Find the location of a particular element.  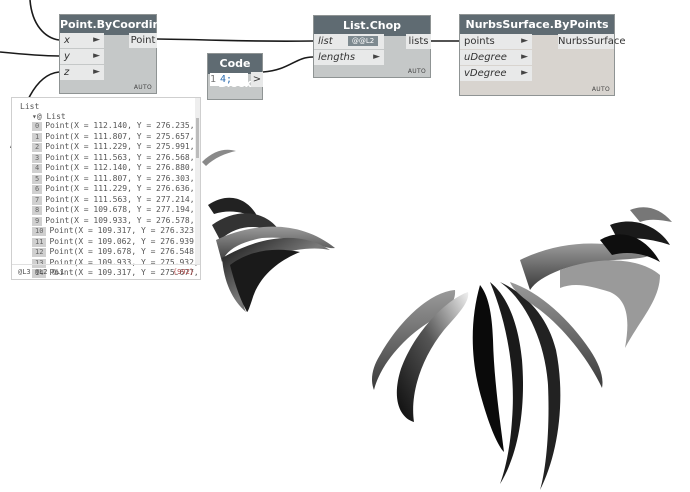

node-title: List.Chop is located at coordinates (372, 26).